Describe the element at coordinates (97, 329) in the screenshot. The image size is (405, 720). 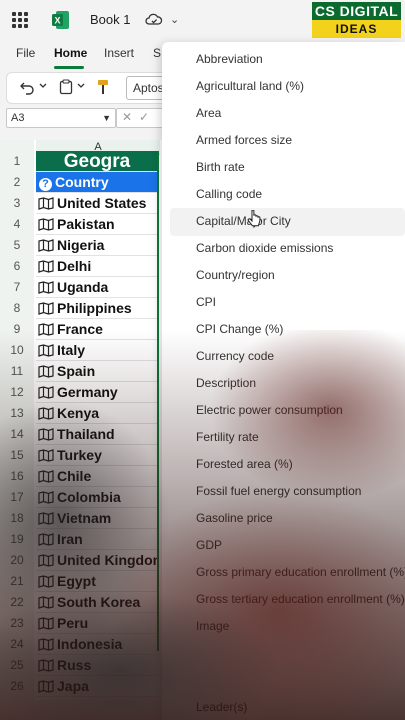
I see `country-cell: France` at that location.